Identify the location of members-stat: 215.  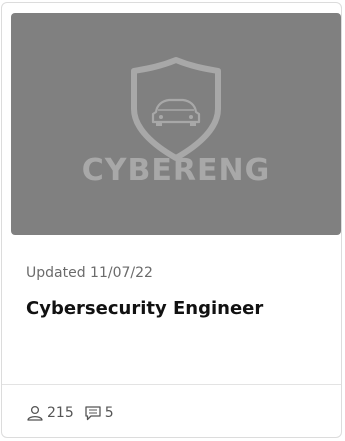
(50, 413).